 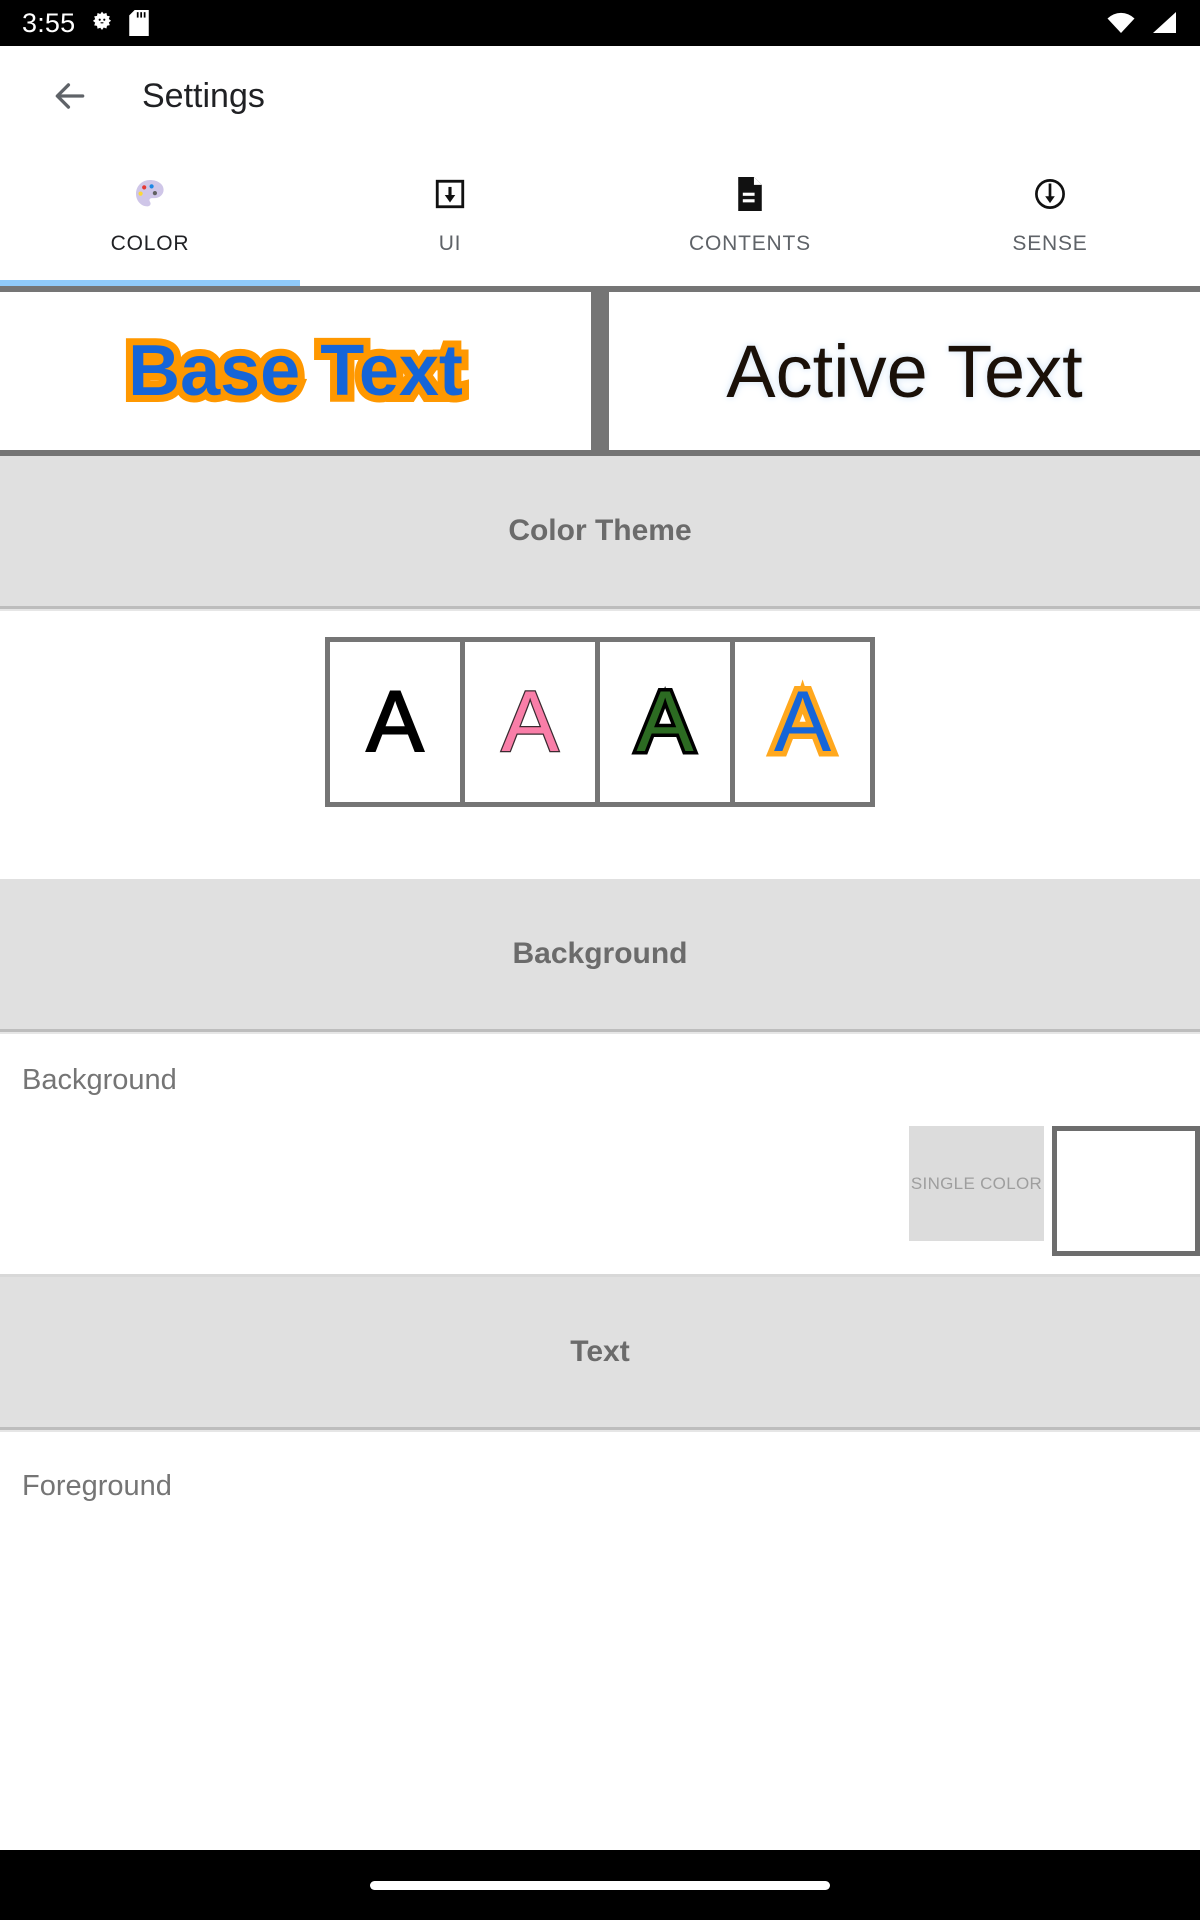 I want to click on theme-swatch-green: A, so click(x=667, y=722).